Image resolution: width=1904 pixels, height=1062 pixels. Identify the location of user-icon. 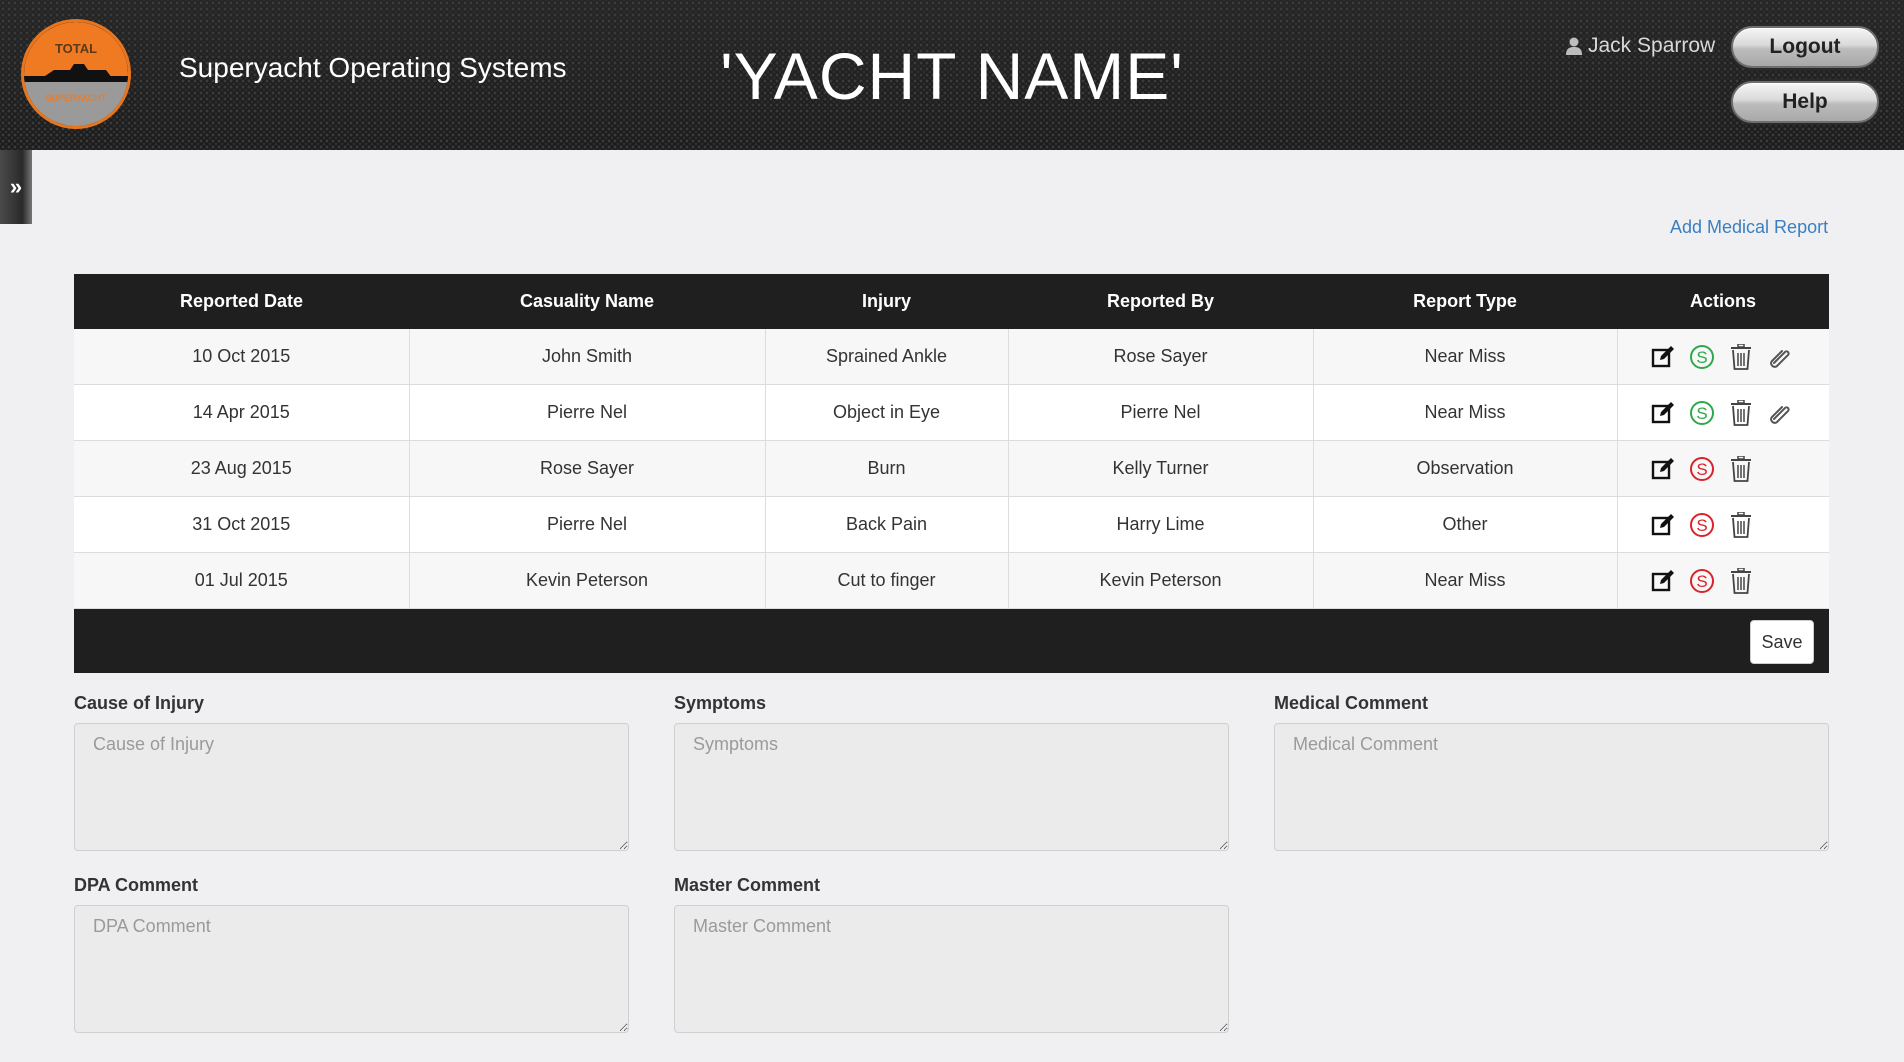
(1574, 46).